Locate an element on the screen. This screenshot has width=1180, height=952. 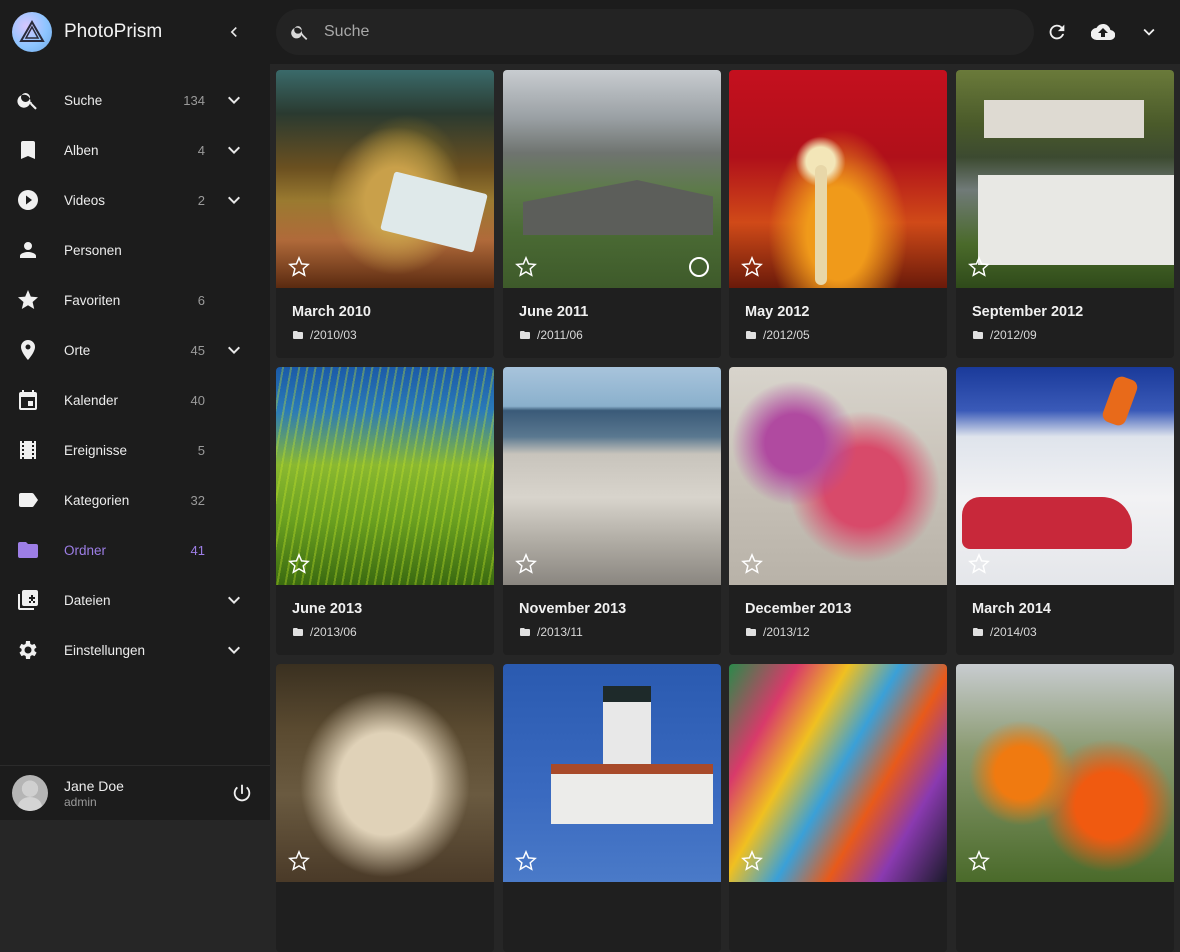
folder-card: May 2012 /2012/05 is located at coordinates (838, 214).